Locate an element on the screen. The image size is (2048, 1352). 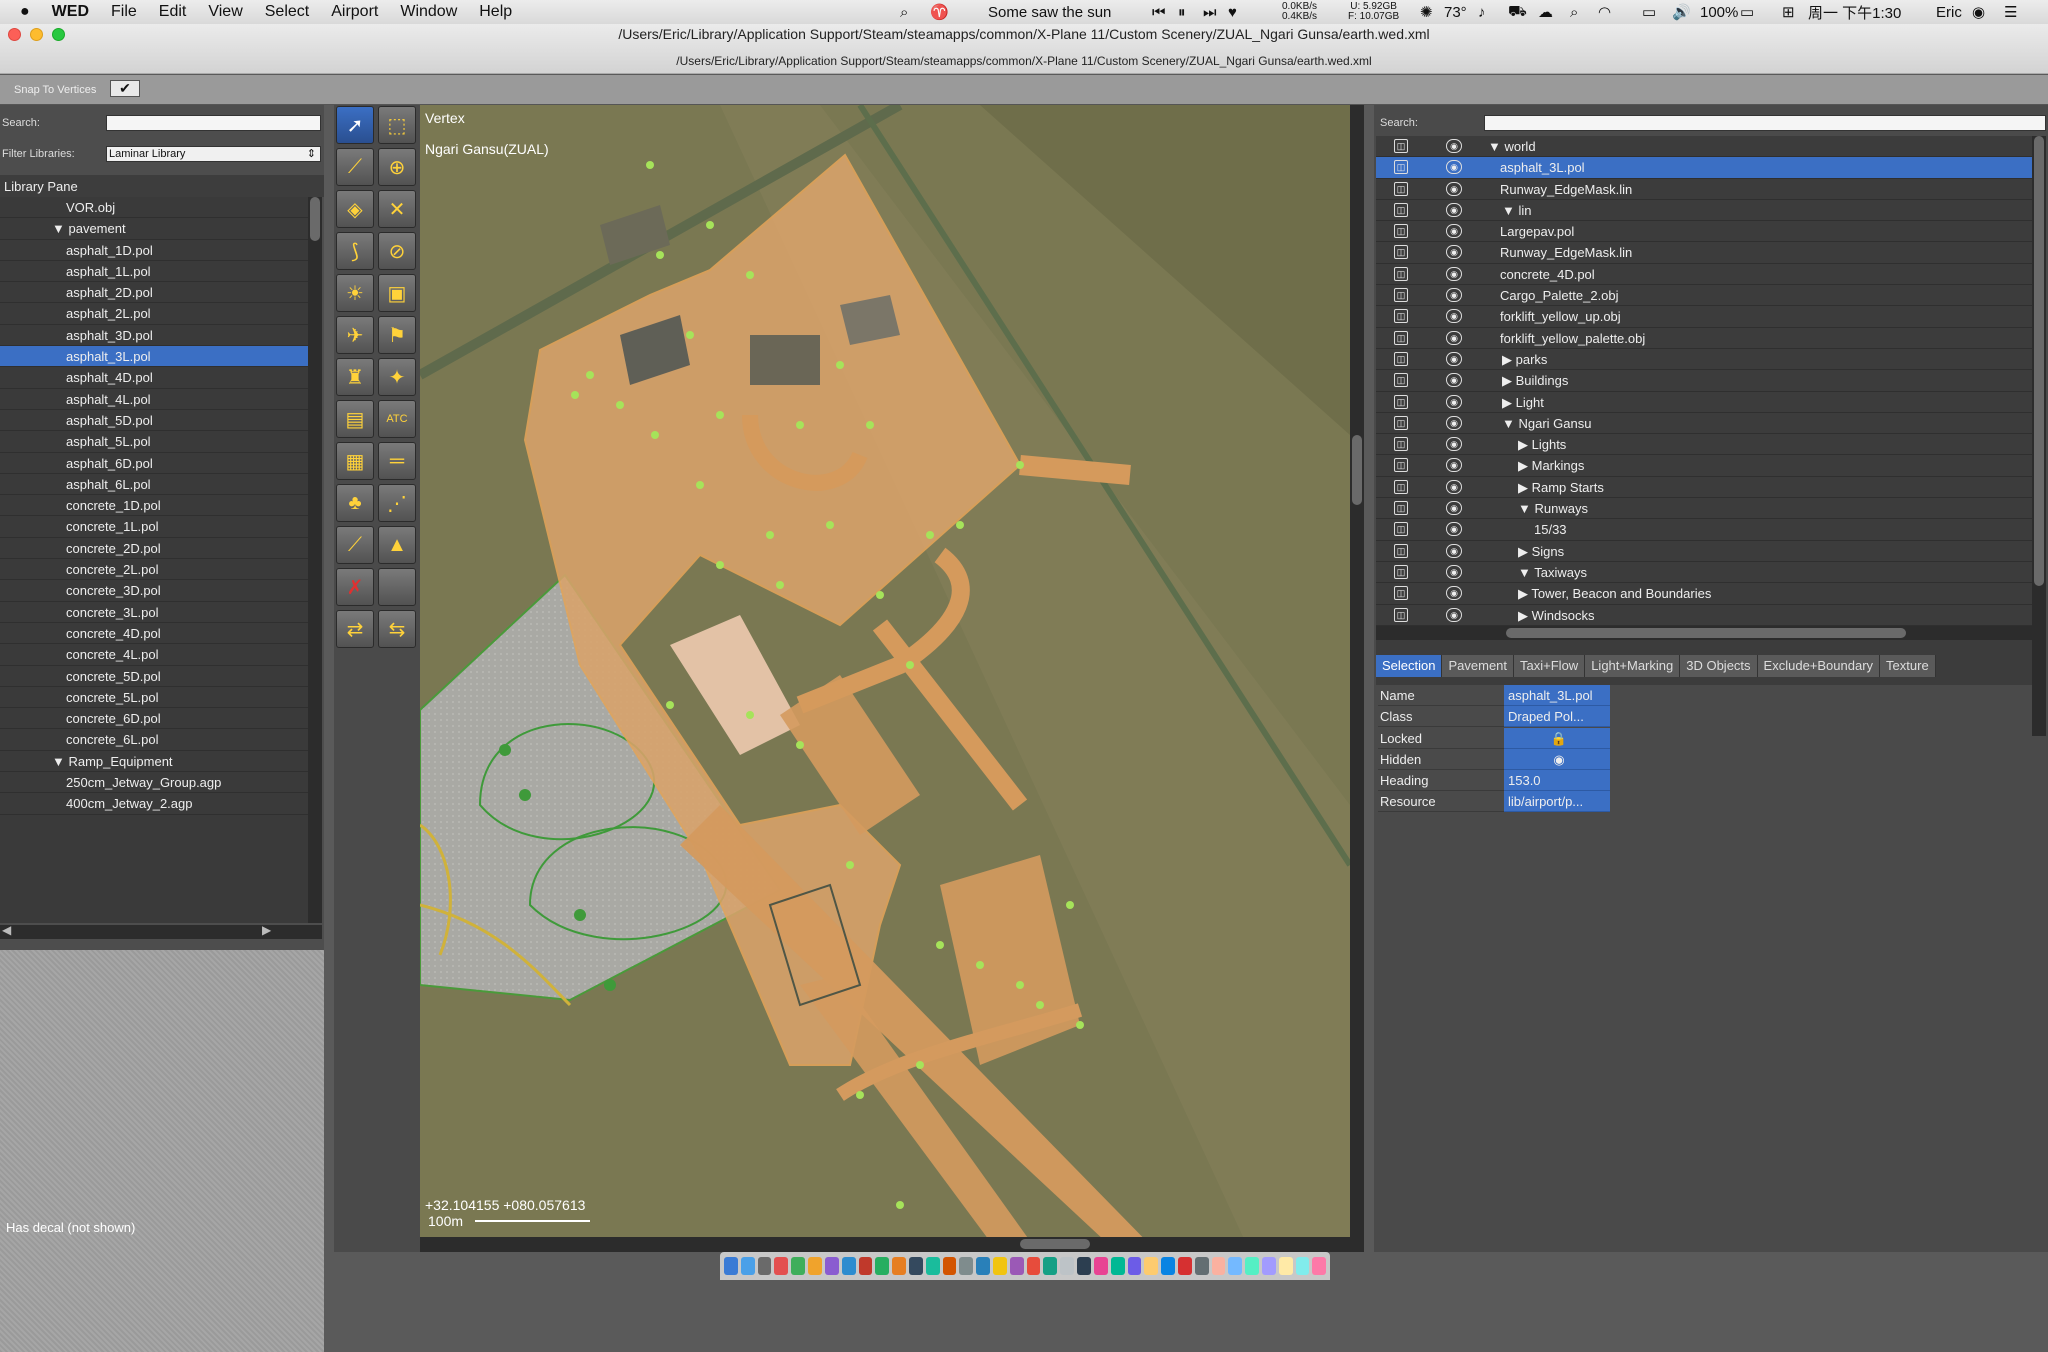
library-scrollbar is located at coordinates (315, 560).